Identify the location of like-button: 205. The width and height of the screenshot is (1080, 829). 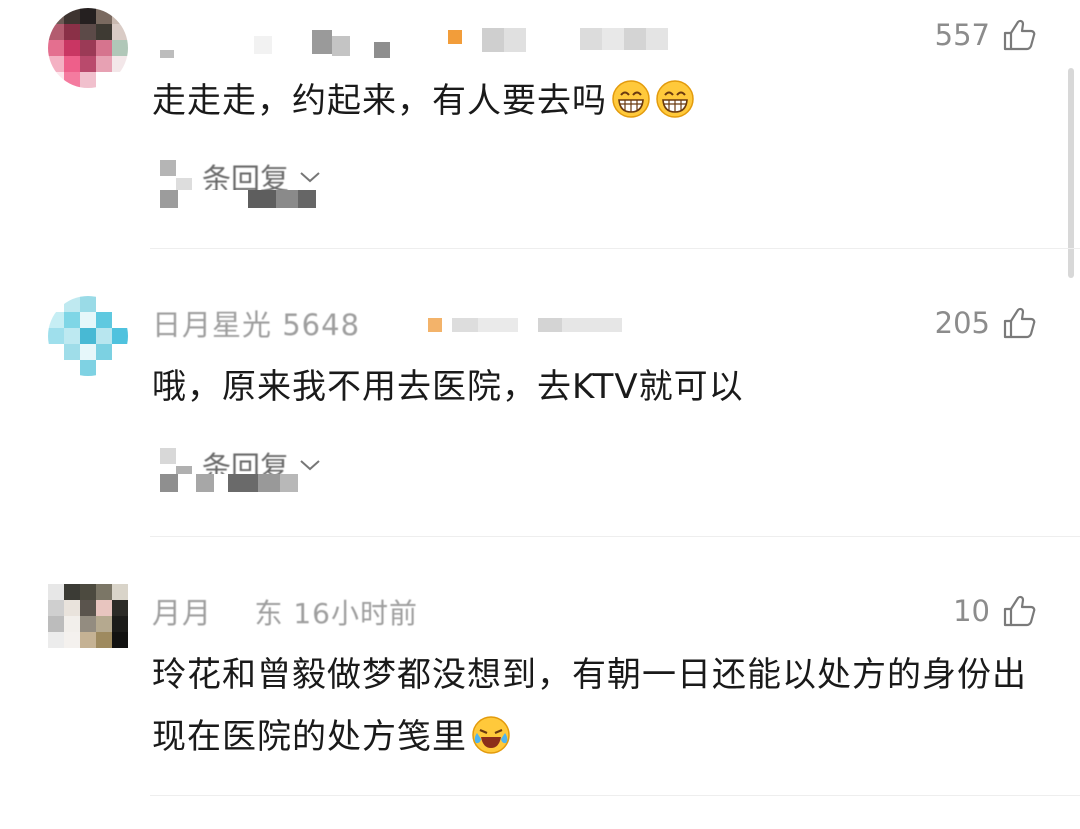
(985, 323).